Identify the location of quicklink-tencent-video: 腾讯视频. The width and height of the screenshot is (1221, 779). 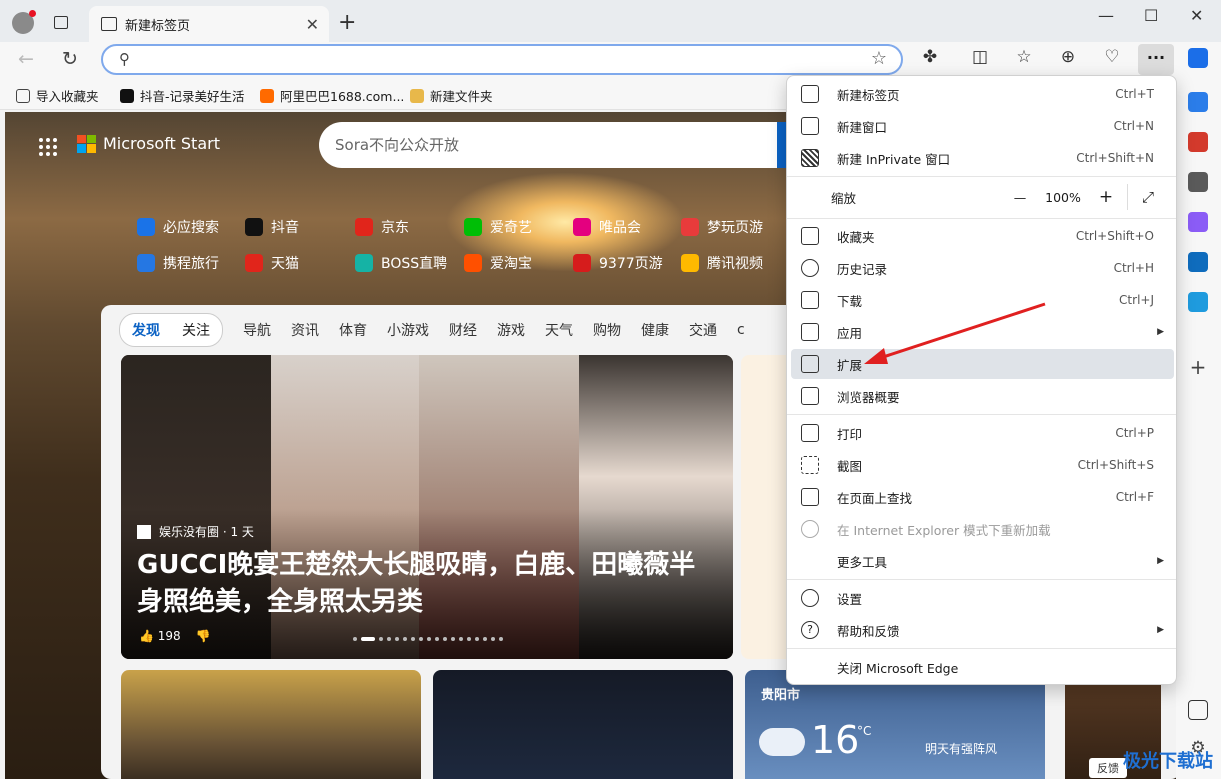
(722, 263).